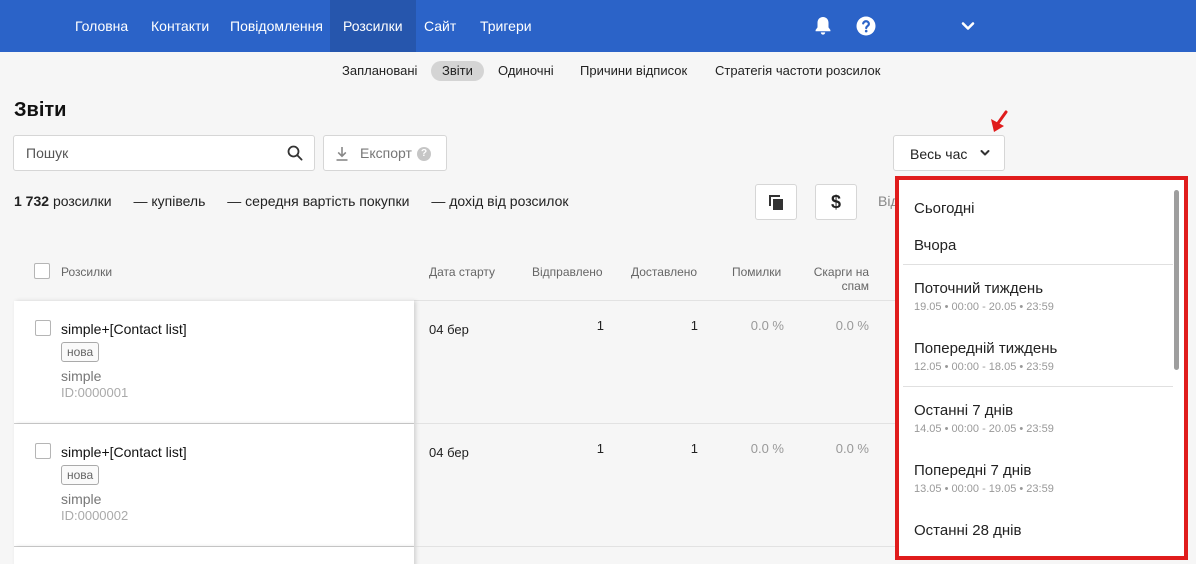 Image resolution: width=1196 pixels, height=564 pixels. Describe the element at coordinates (855, 286) in the screenshot. I see `spam-header-line2: спам` at that location.